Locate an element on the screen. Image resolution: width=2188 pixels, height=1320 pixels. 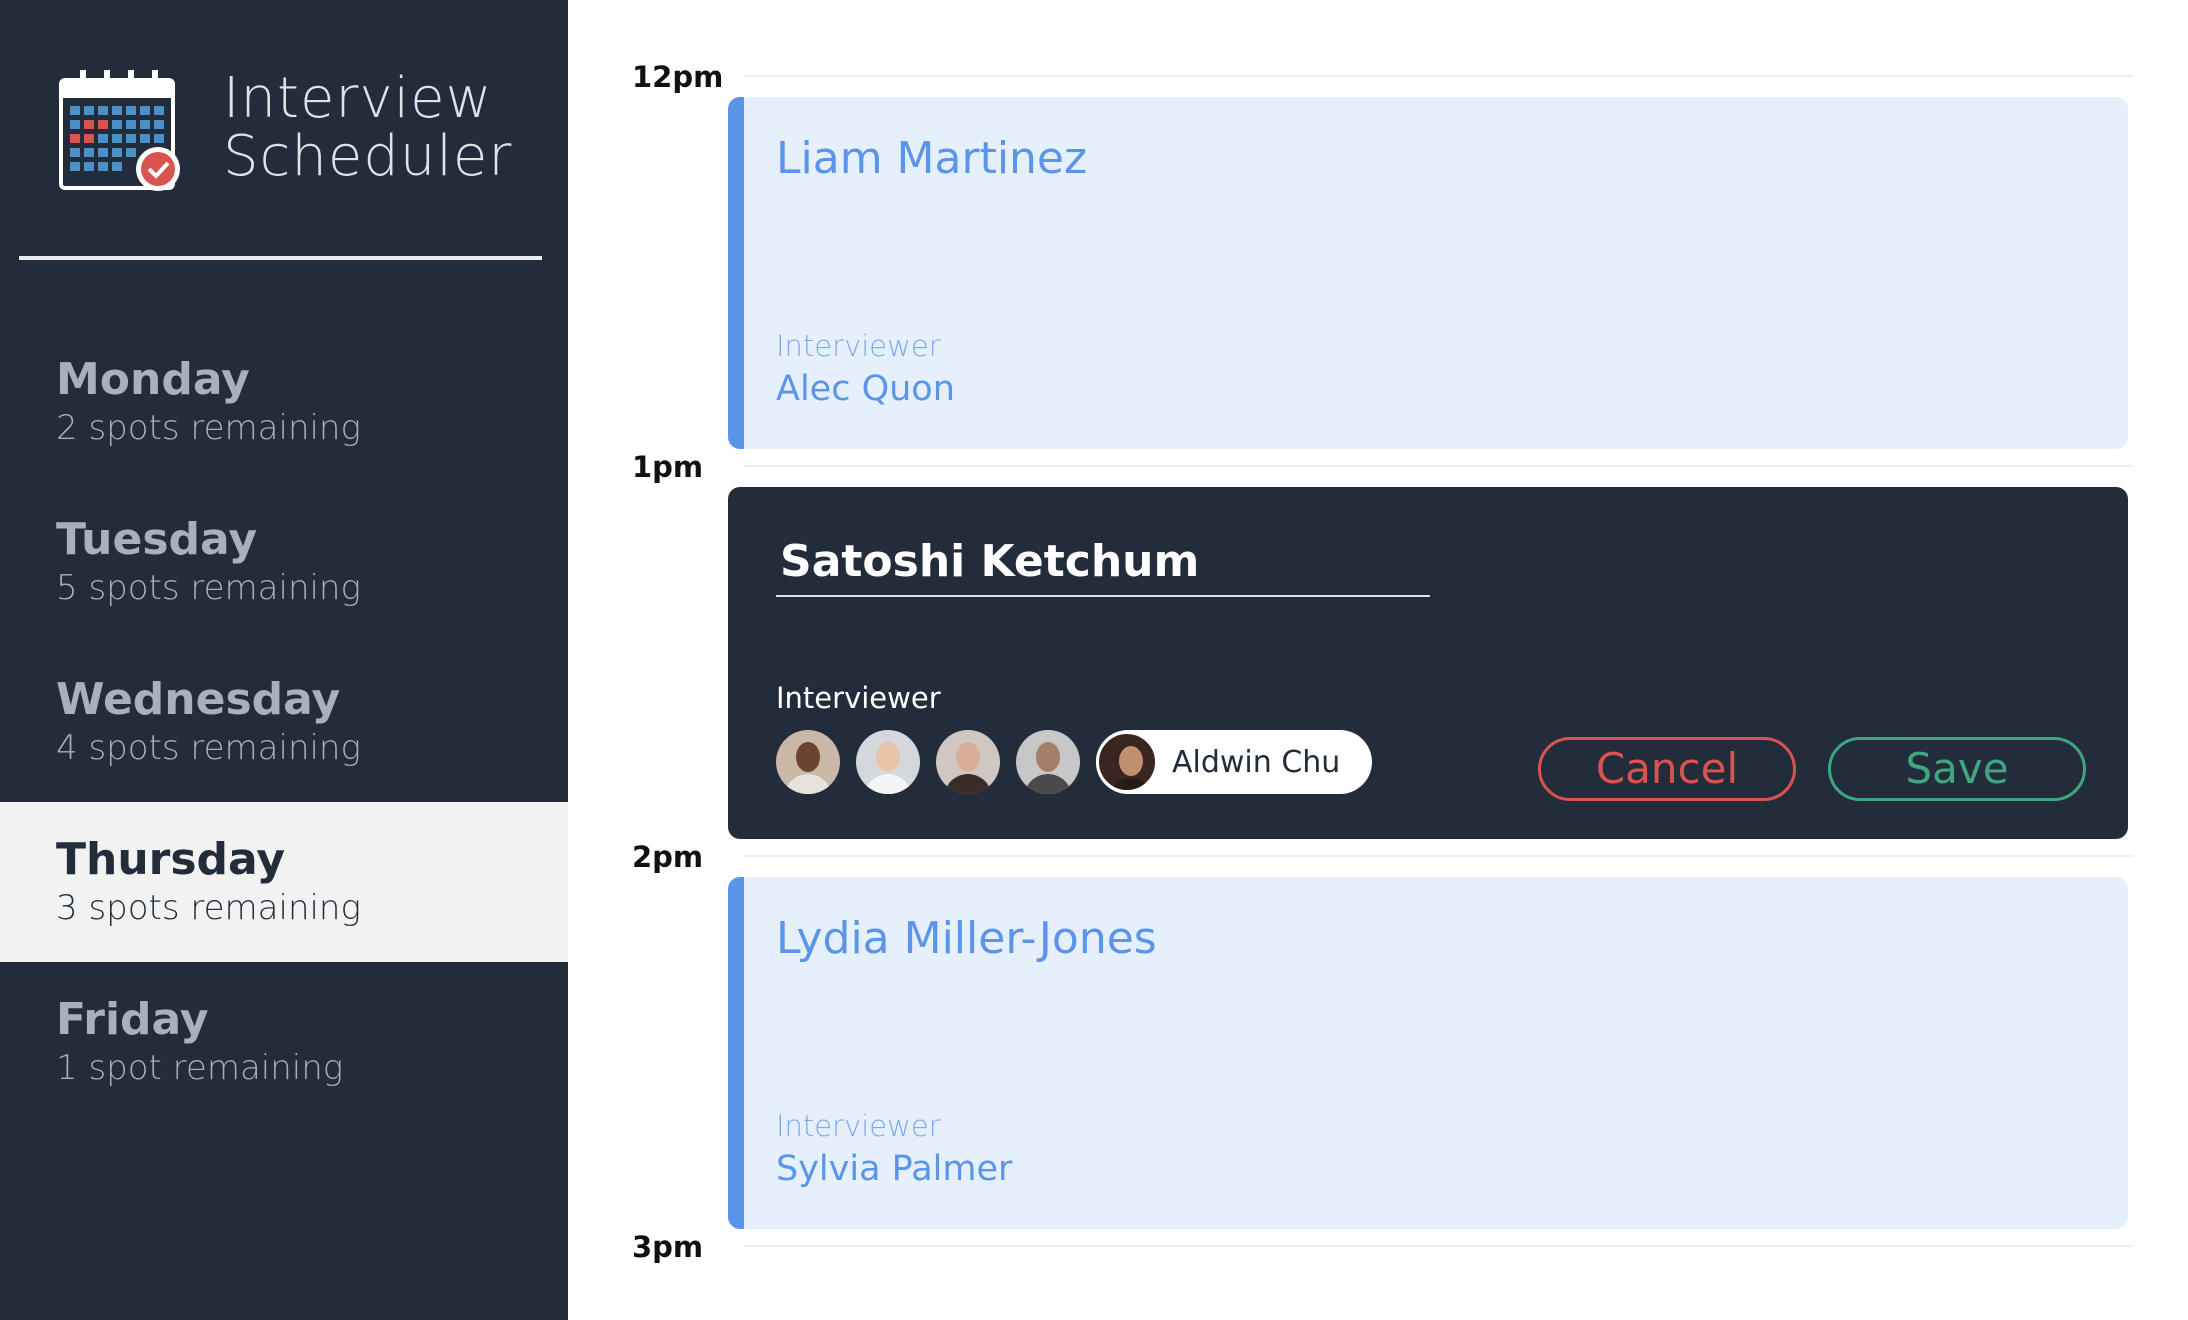
time-label-3pm: 3pm is located at coordinates (668, 1247).